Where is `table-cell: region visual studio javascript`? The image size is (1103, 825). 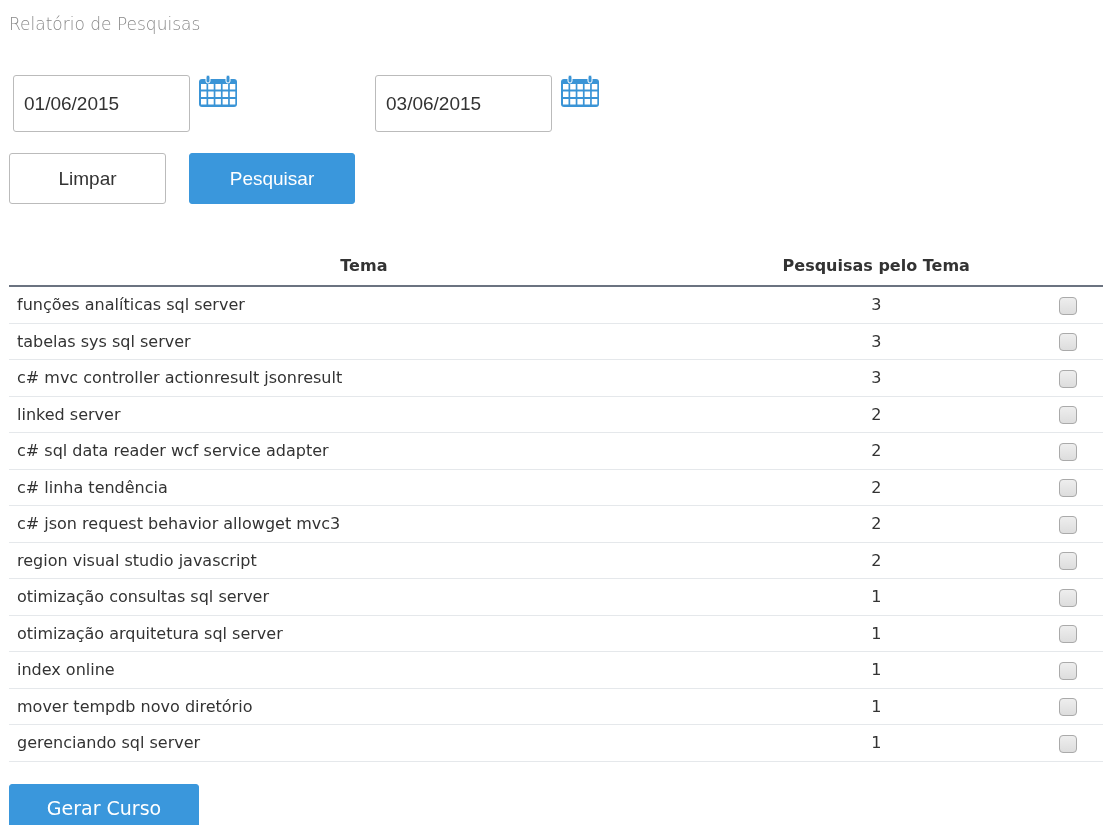
table-cell: region visual studio javascript is located at coordinates (364, 560).